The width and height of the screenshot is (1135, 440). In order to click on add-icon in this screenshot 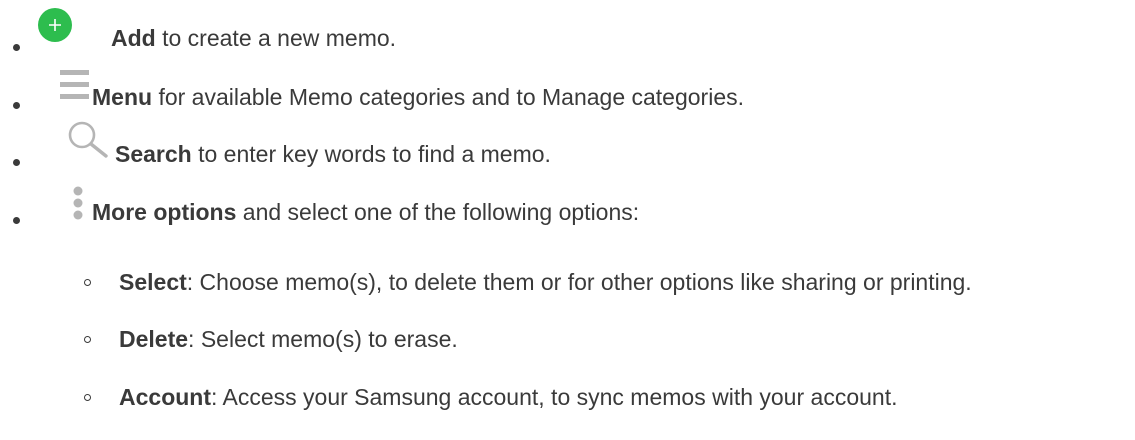, I will do `click(55, 28)`.